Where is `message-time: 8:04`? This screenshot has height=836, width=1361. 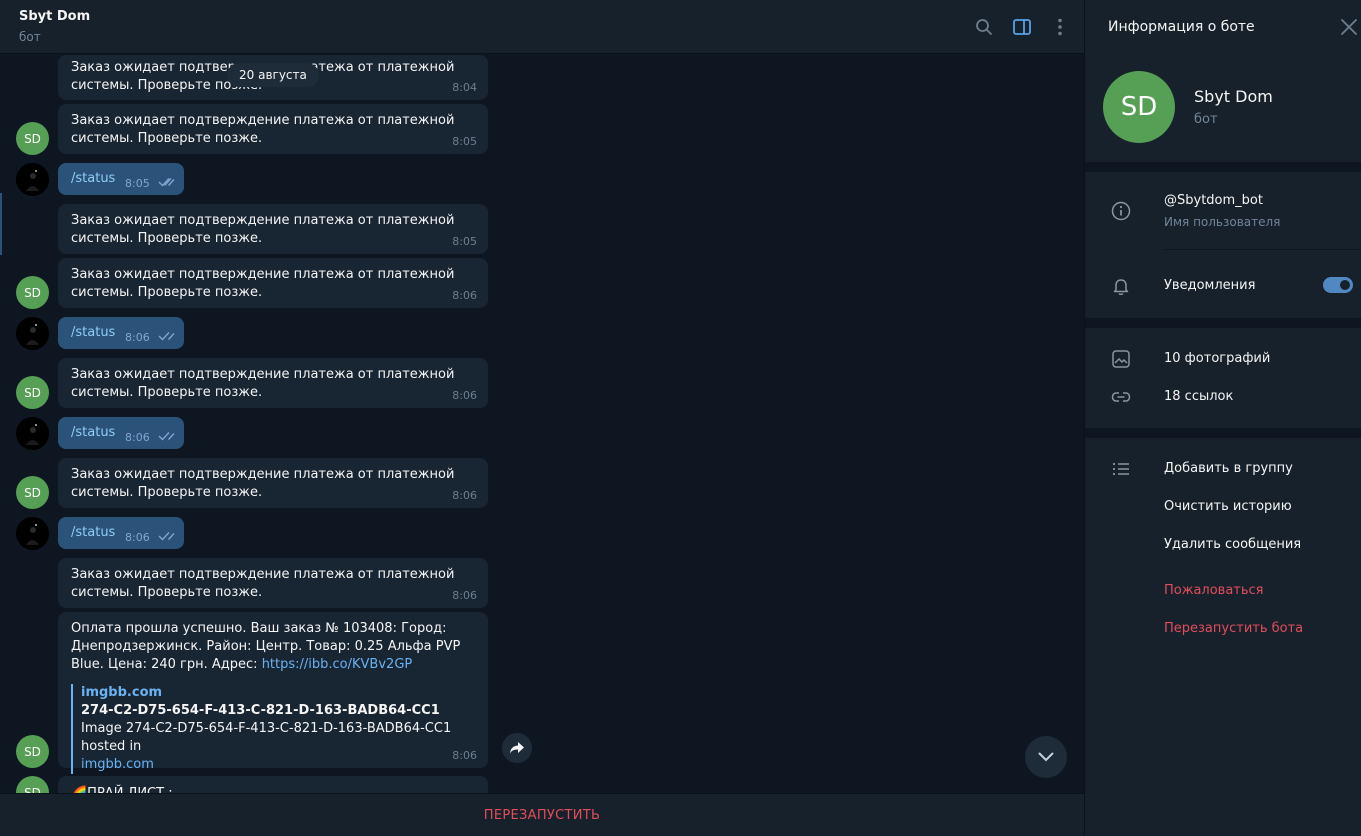 message-time: 8:04 is located at coordinates (464, 87).